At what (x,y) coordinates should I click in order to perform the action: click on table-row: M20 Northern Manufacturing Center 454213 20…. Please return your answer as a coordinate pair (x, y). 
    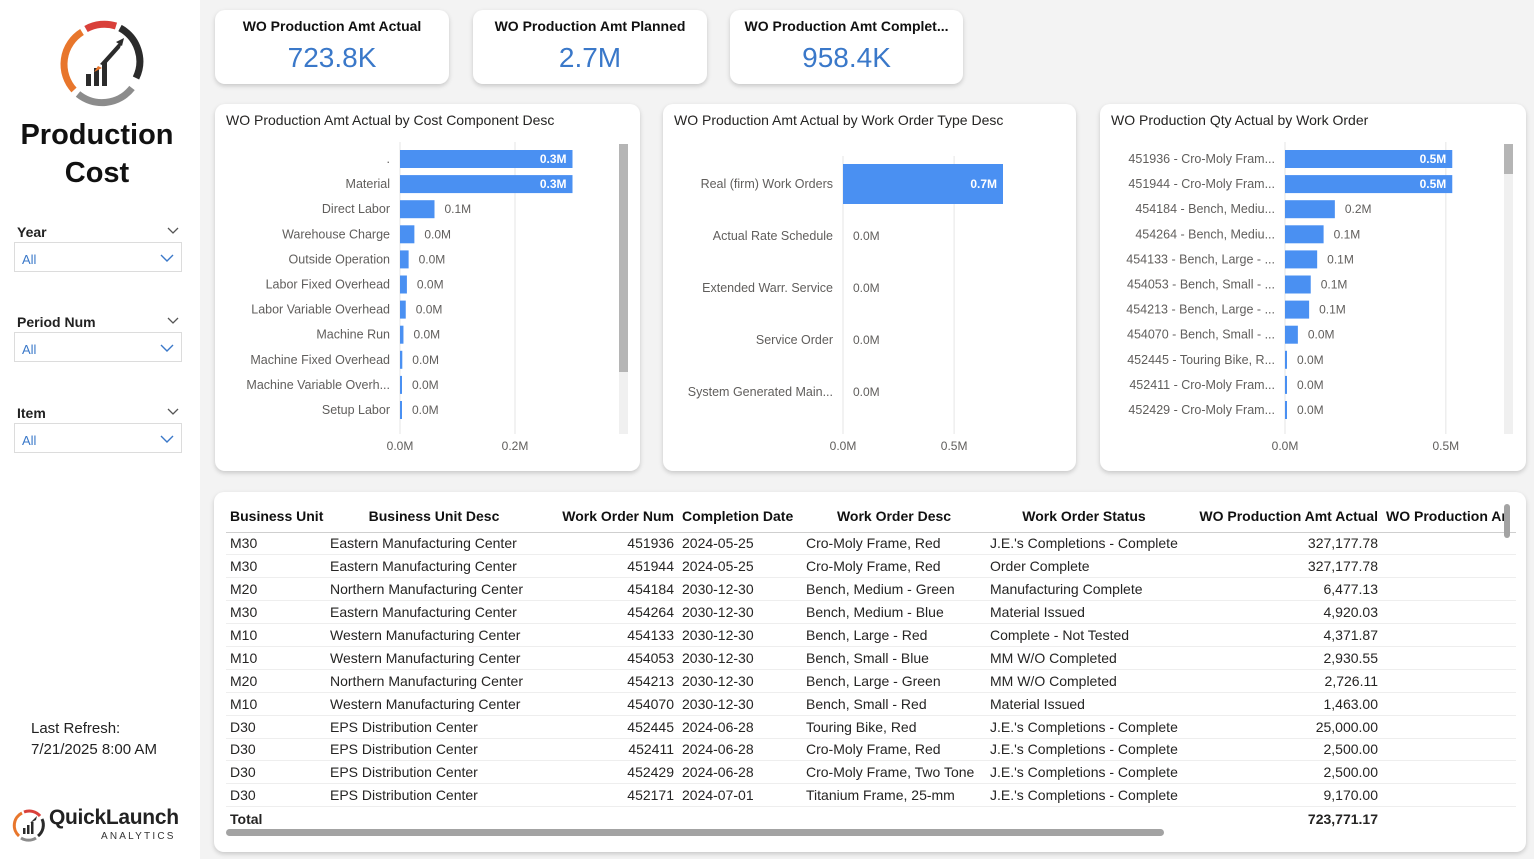
    Looking at the image, I should click on (871, 681).